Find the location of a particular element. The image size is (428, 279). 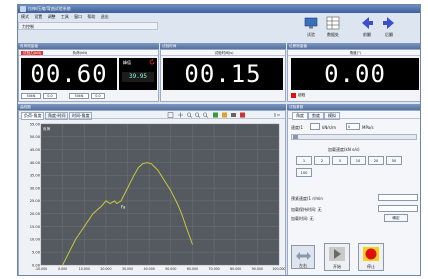

toolbar-prev-button: 前翻 is located at coordinates (367, 28).